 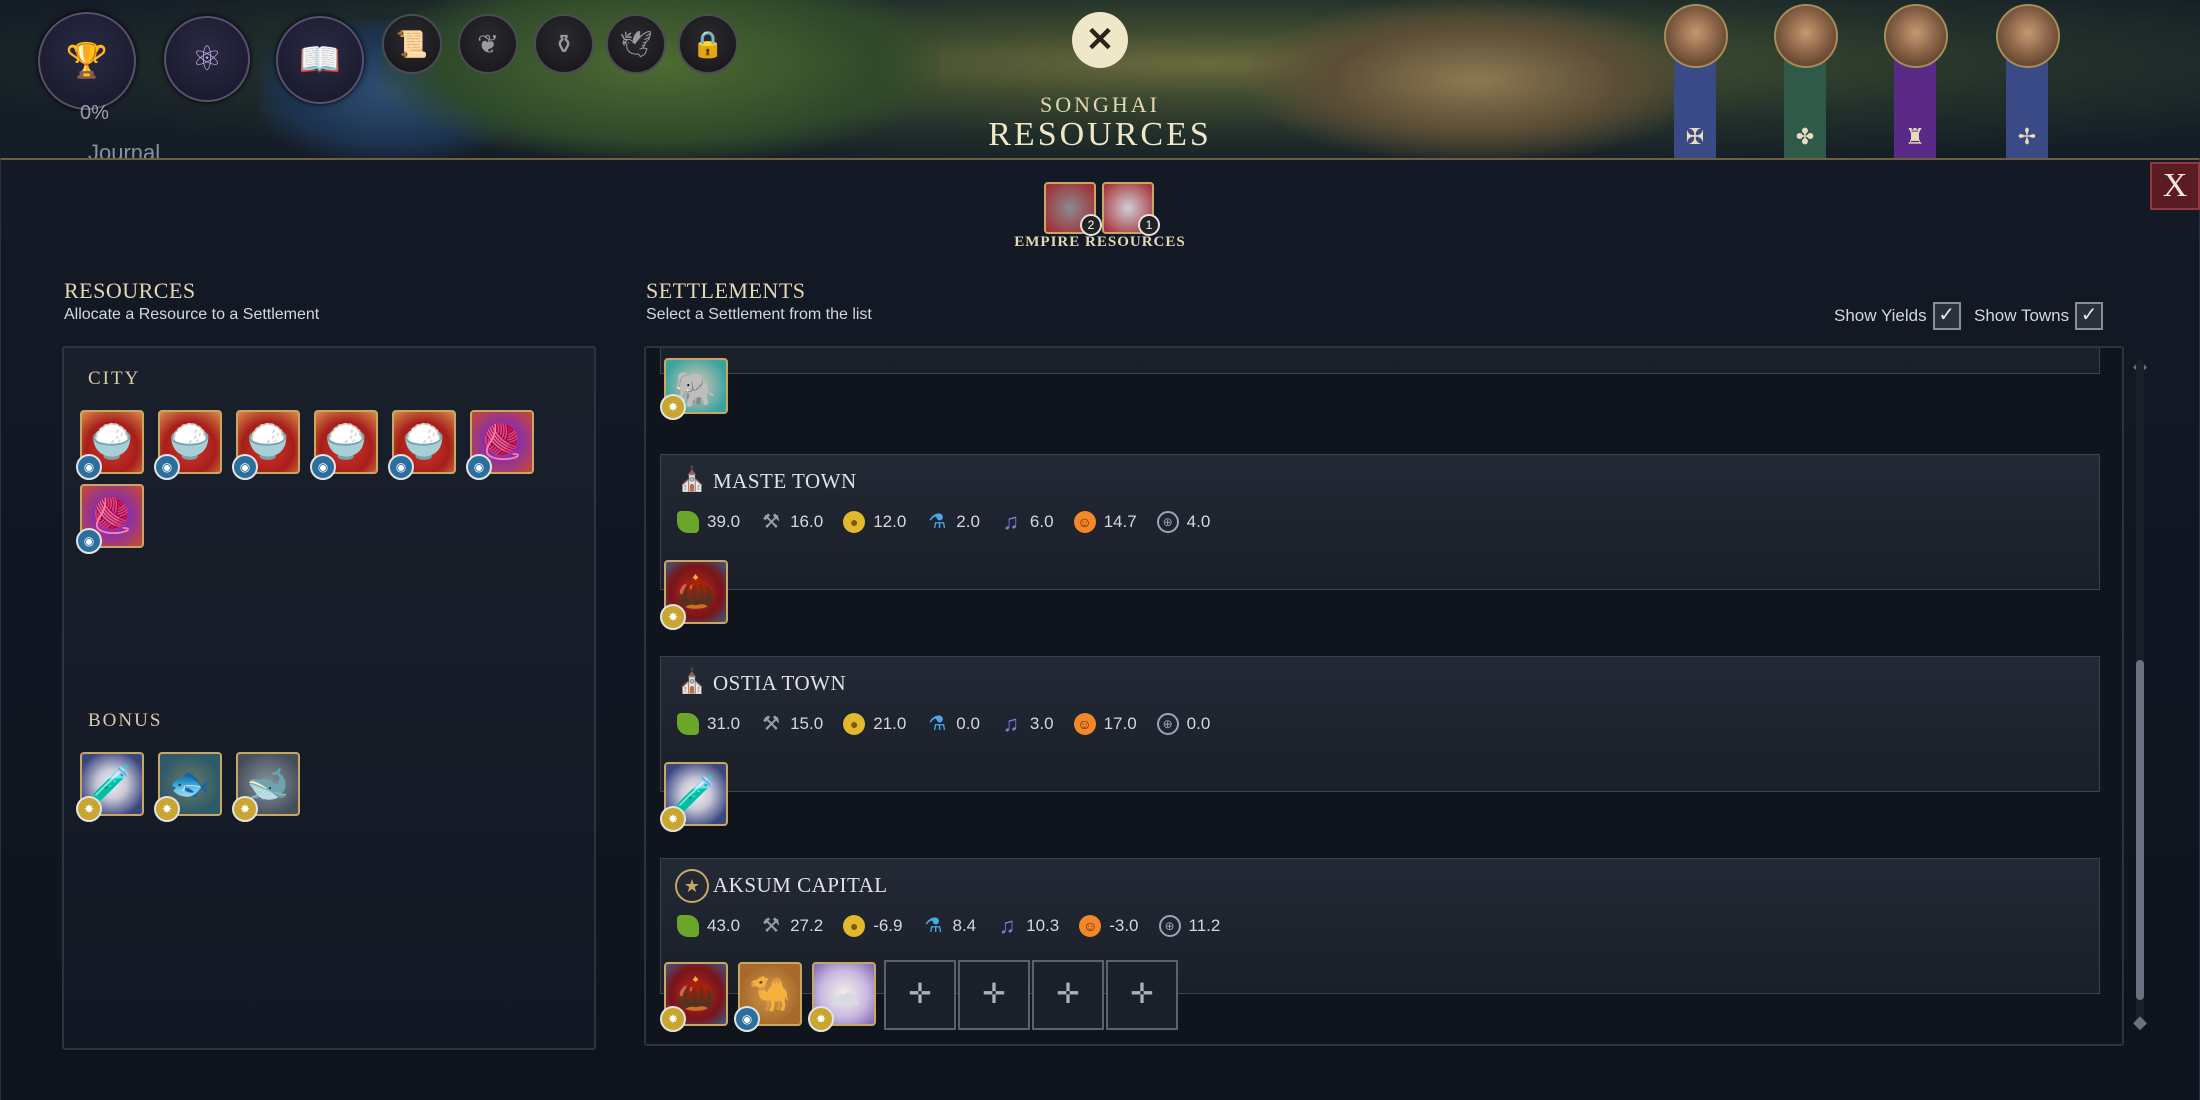 I want to click on food-yield: 43.0, so click(x=708, y=926).